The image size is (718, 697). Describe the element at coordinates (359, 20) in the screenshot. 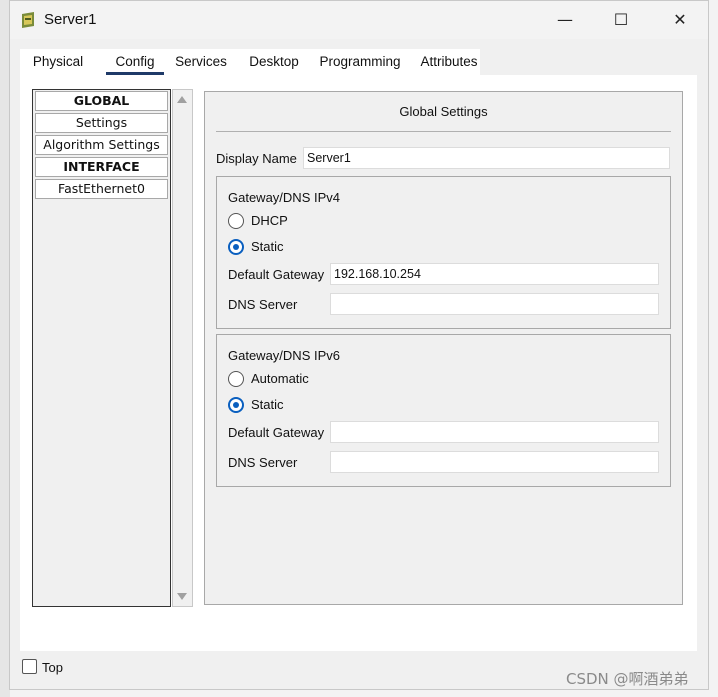

I see `title-bar: Server1 — ☐ ✕` at that location.